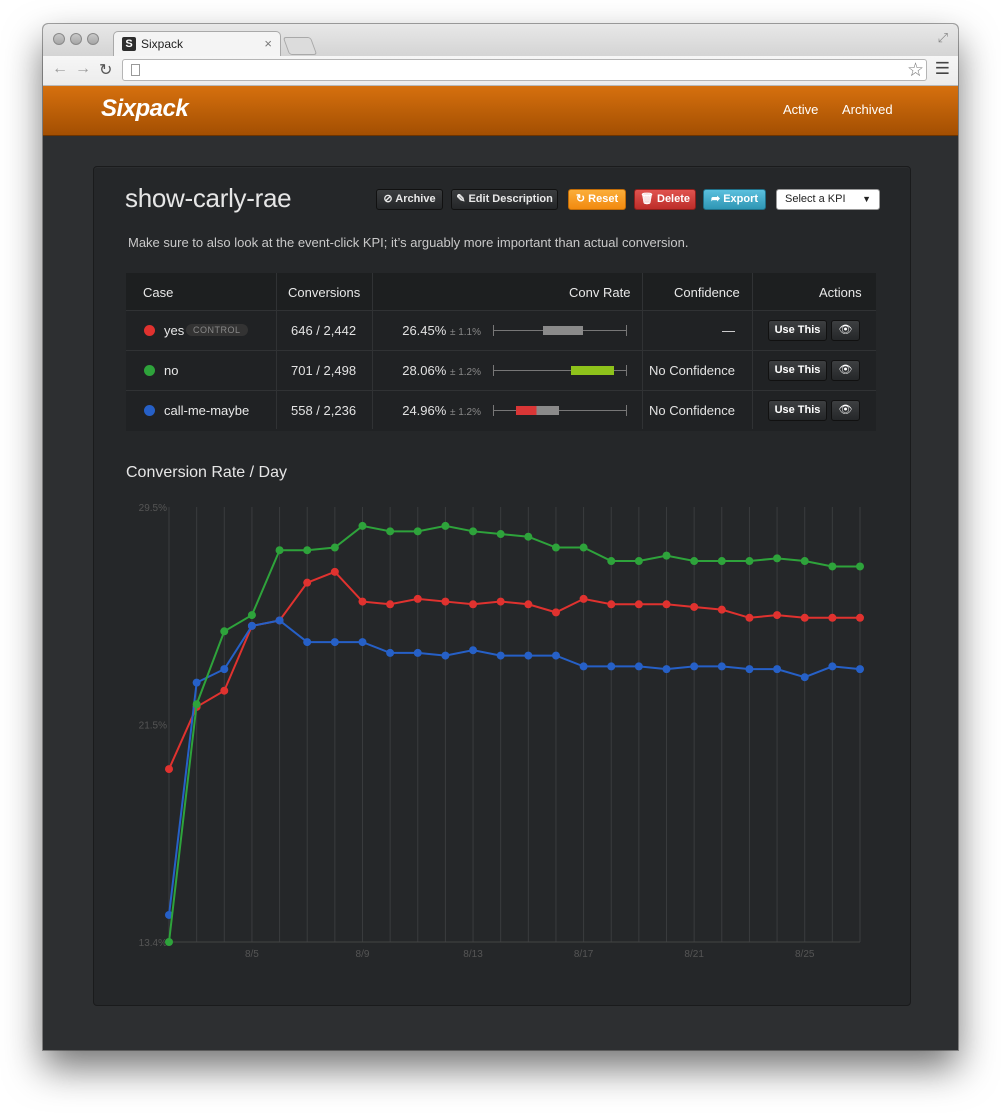  I want to click on case-name: call-me-maybe, so click(207, 410).